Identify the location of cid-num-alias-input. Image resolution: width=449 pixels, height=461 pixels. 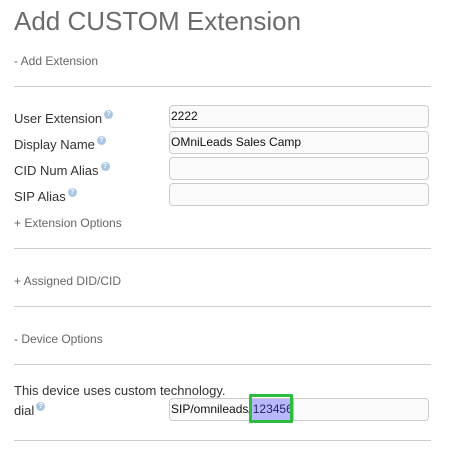
(299, 168).